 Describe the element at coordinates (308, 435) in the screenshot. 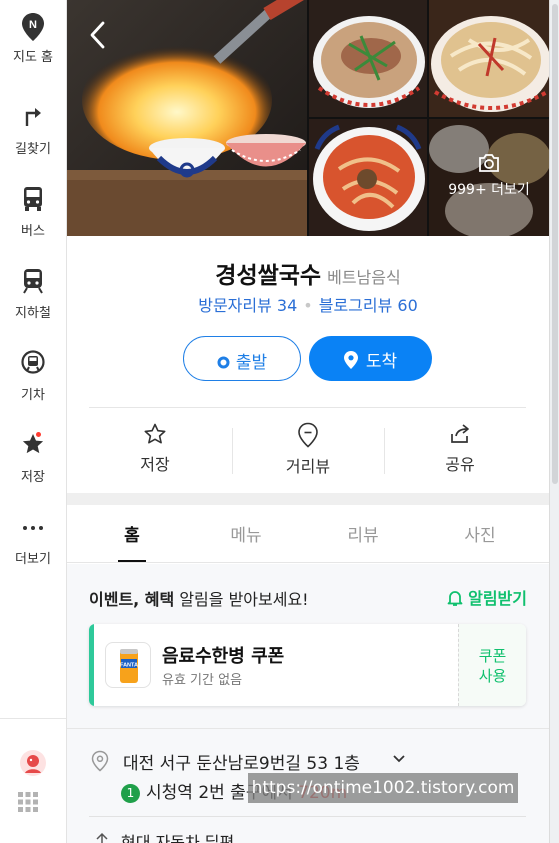

I see `street-view-pin-icon` at that location.